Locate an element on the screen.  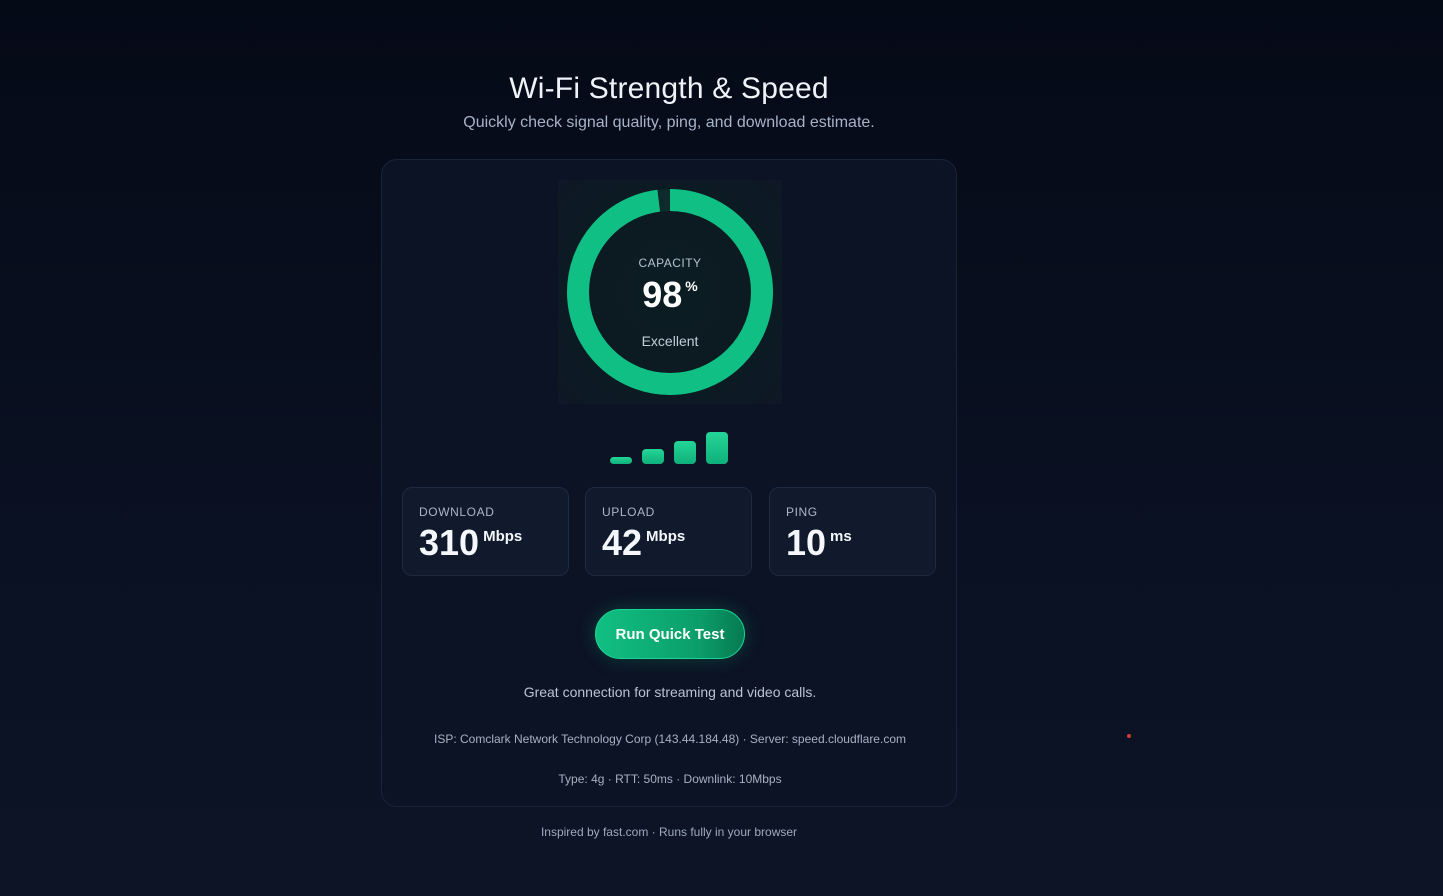
download-value: 310 Mbps is located at coordinates (470, 543).